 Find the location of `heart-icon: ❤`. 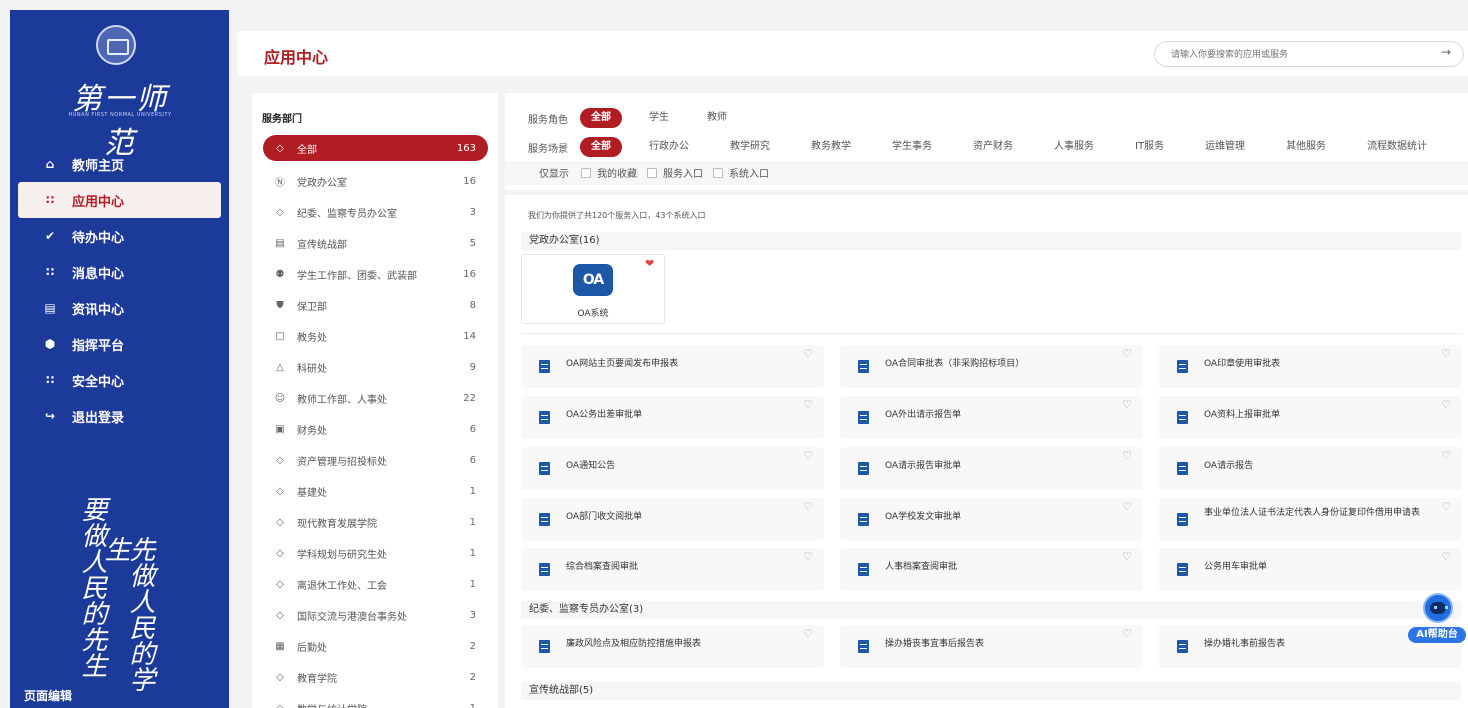

heart-icon: ❤ is located at coordinates (649, 263).